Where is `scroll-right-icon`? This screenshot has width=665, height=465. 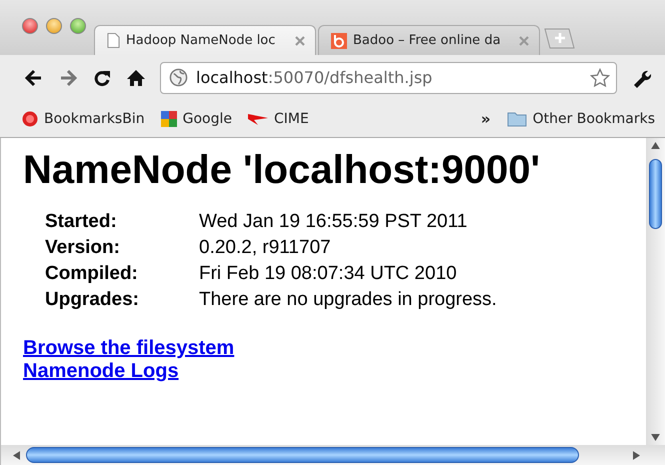 scroll-right-icon is located at coordinates (636, 455).